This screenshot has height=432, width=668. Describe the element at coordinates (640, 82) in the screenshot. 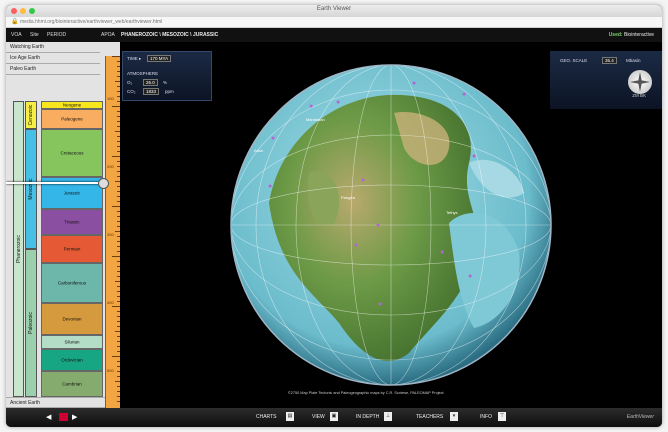

I see `compass-rose-icon` at that location.